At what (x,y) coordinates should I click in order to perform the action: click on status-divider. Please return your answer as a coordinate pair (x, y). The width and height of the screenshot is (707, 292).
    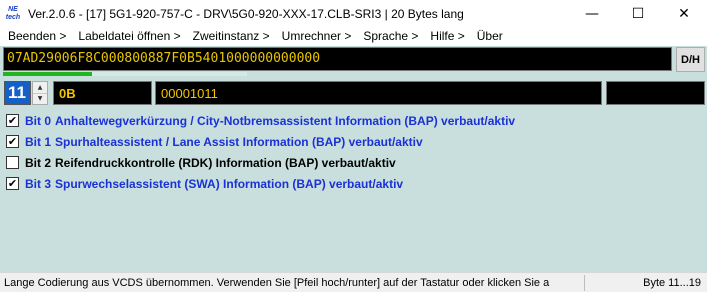
    Looking at the image, I should click on (584, 282).